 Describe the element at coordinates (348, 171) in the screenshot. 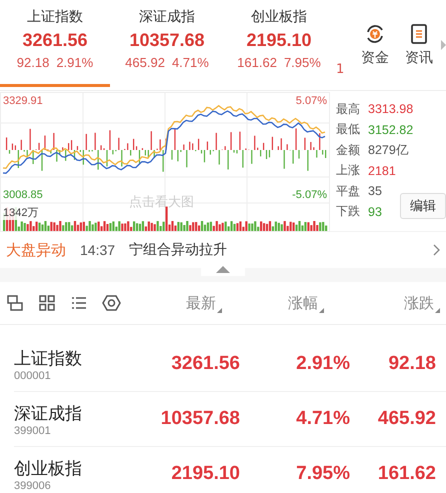

I see `stat-label: 上涨` at that location.